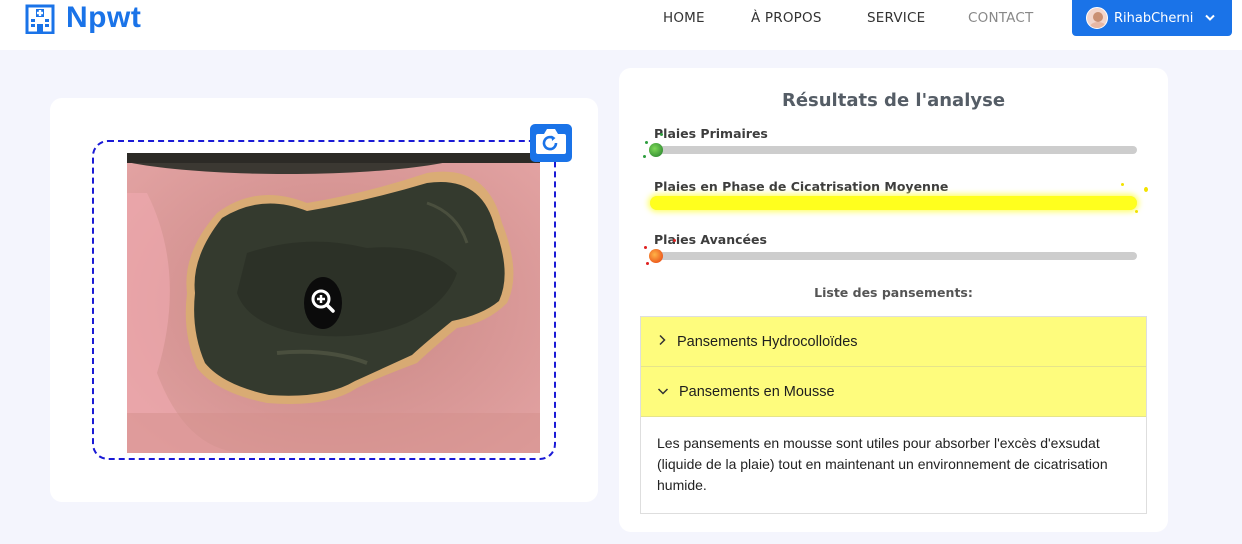 The image size is (1242, 544). I want to click on zoom-in-icon, so click(323, 303).